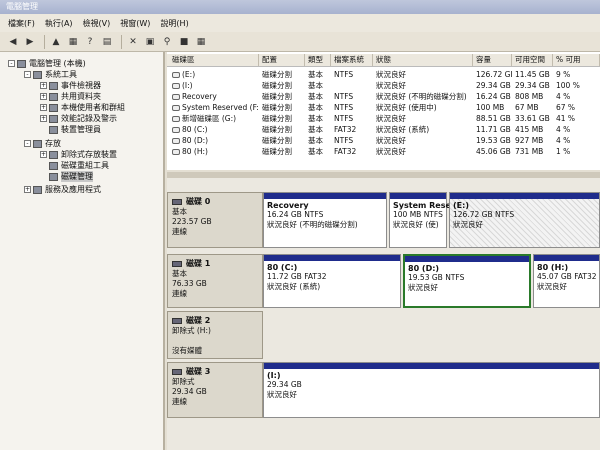 The width and height of the screenshot is (600, 450). Describe the element at coordinates (70, 129) in the screenshot. I see `tree-item: 裝置管理員` at that location.